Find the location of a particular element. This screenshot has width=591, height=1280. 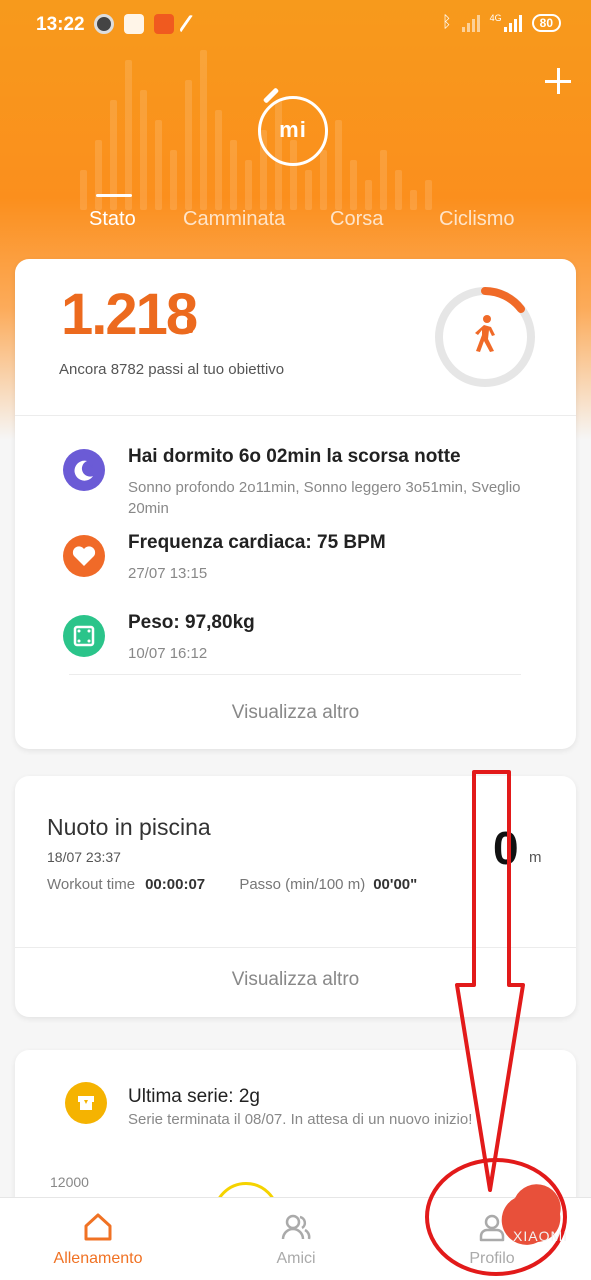

pace-label: Passo (min/100 m) is located at coordinates (302, 884).